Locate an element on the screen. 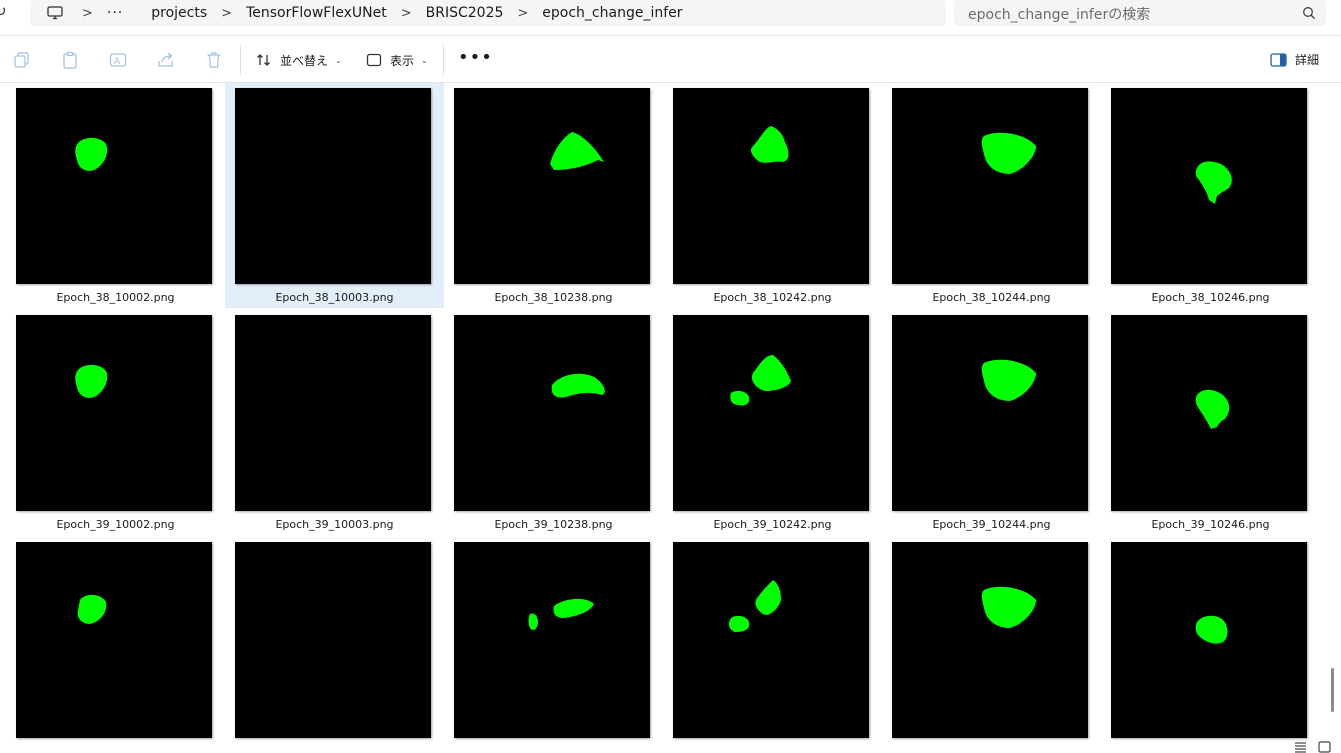 Image resolution: width=1341 pixels, height=753 pixels. file-name: Epoch_39_10003.png is located at coordinates (334, 524).